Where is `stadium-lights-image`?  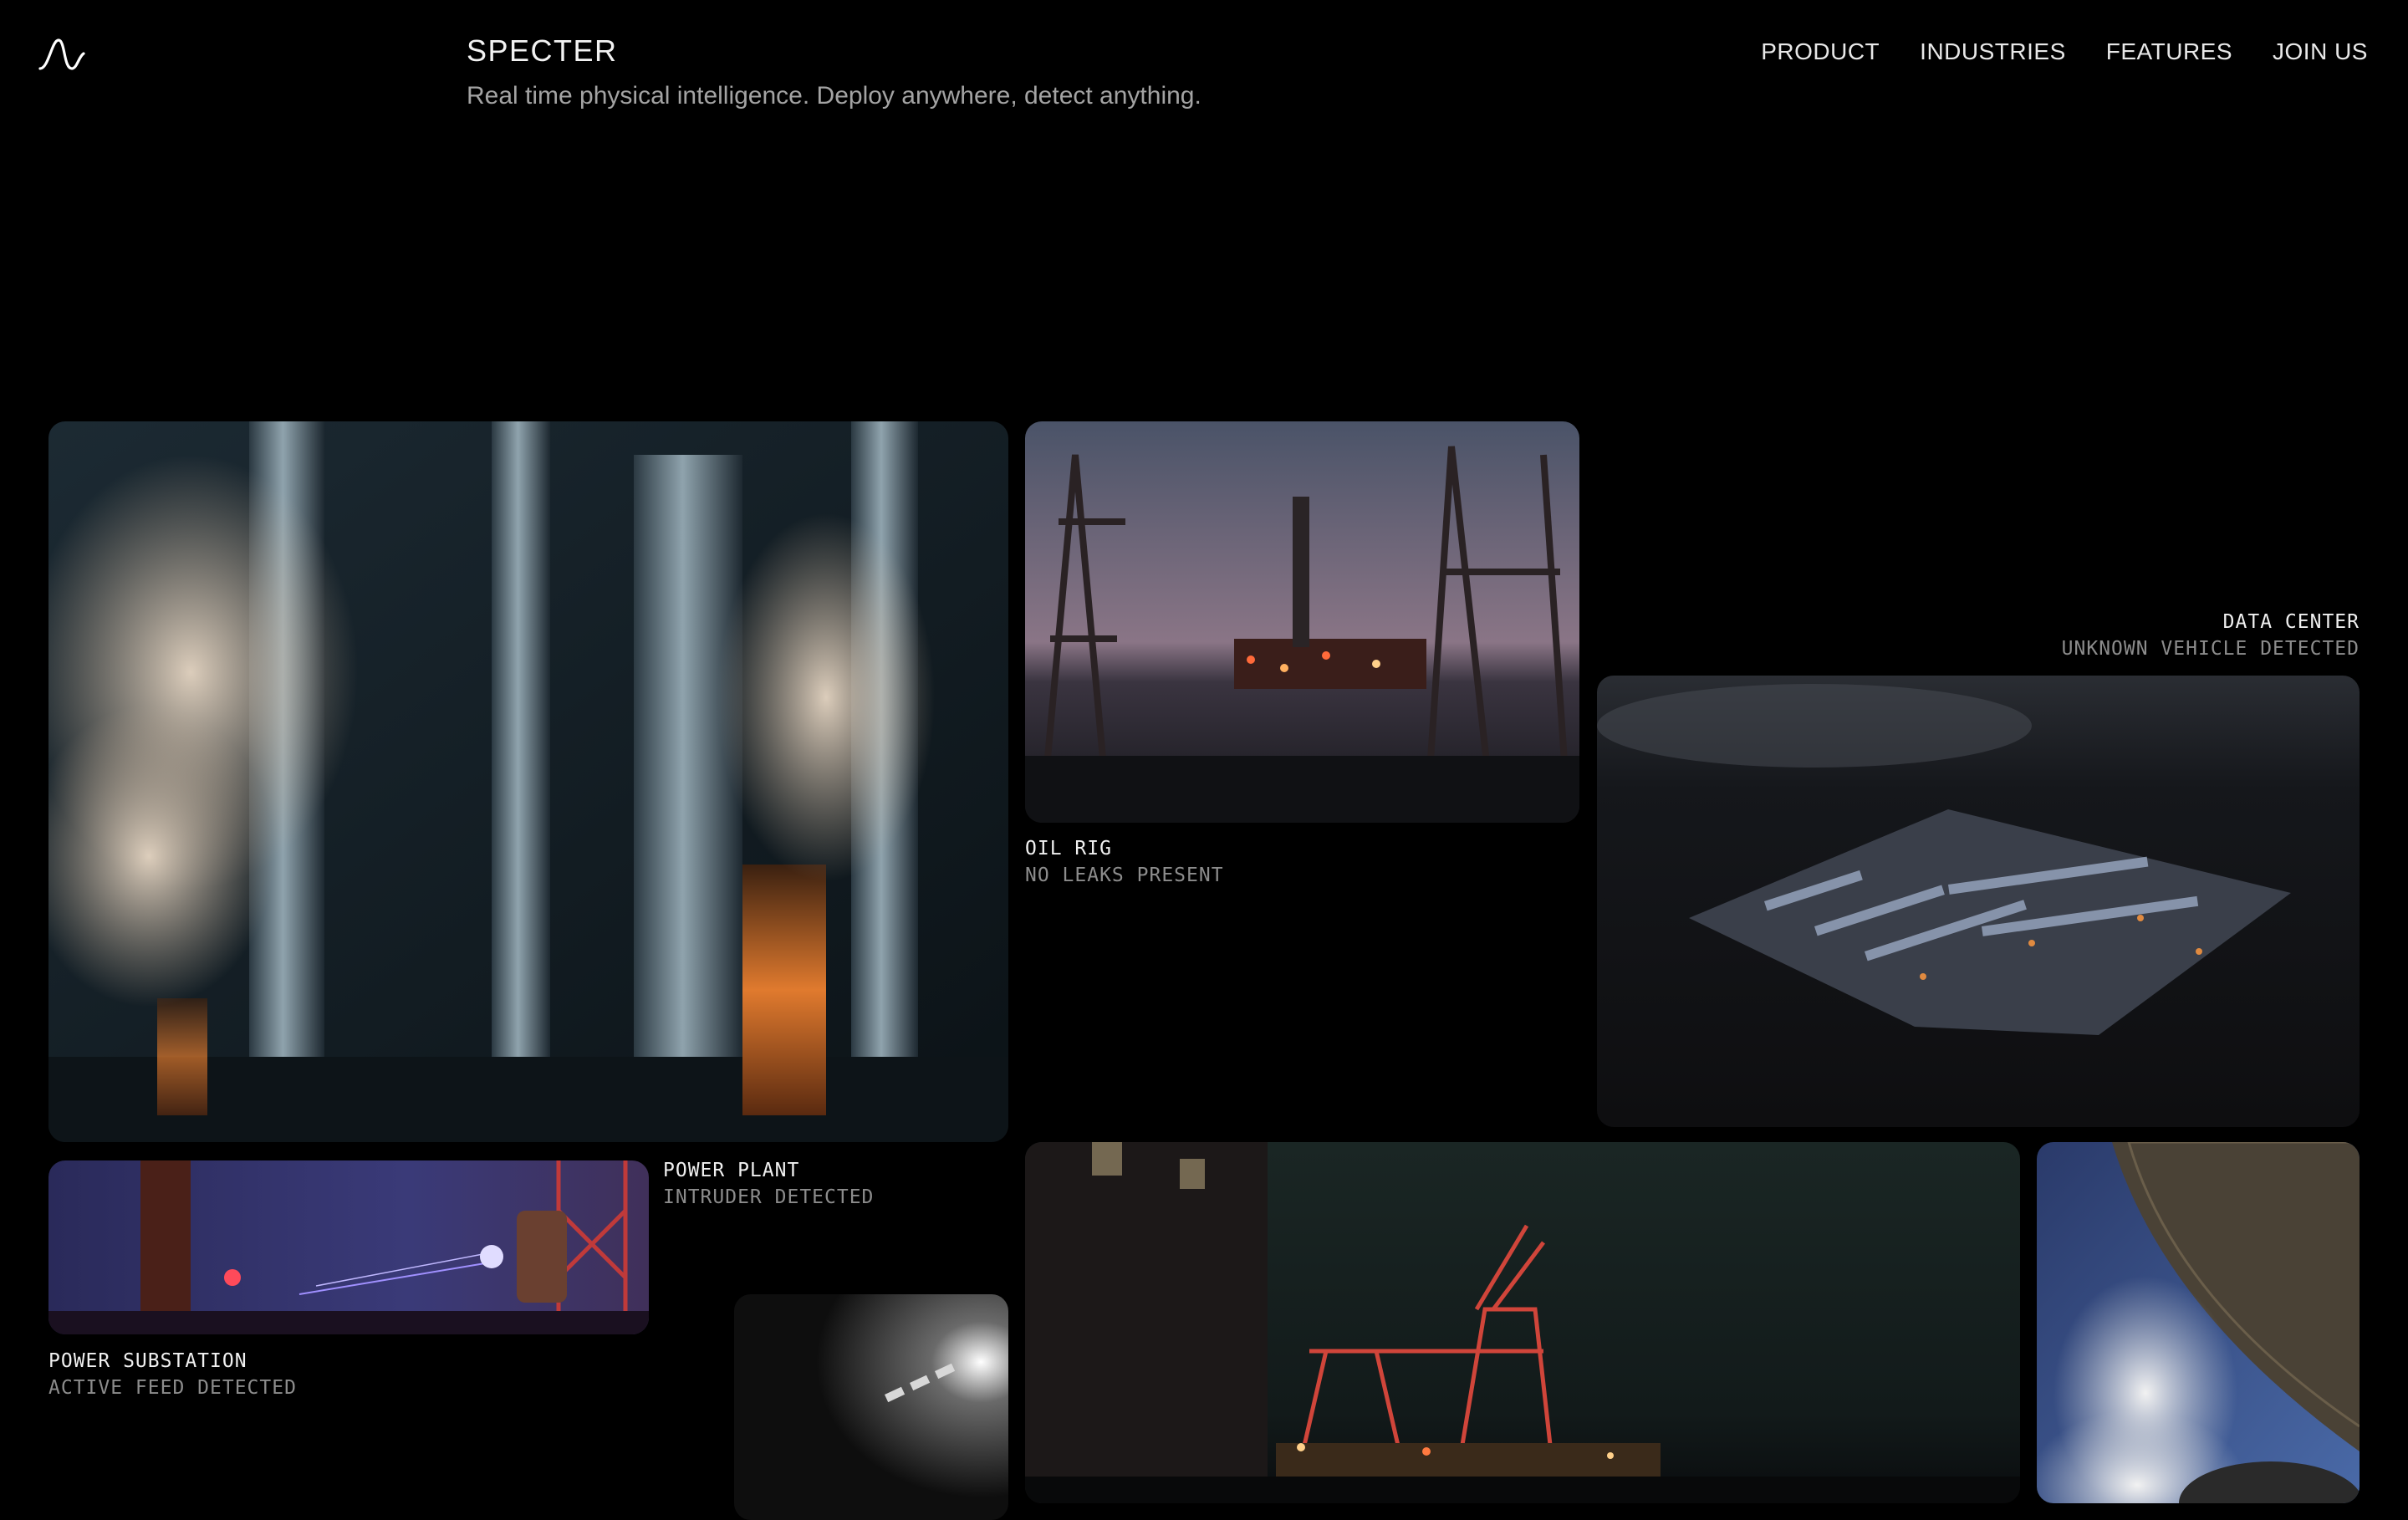
stadium-lights-image is located at coordinates (871, 1407).